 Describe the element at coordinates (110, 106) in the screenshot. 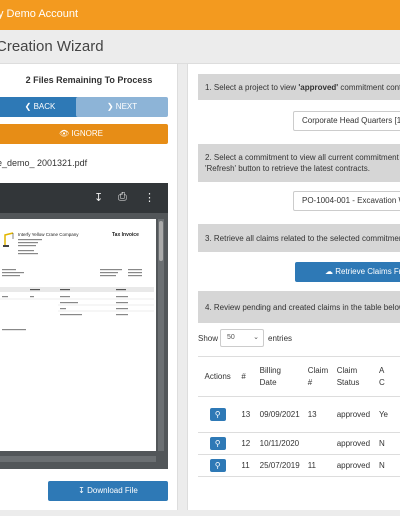

I see `chevron-right-icon: ❯` at that location.